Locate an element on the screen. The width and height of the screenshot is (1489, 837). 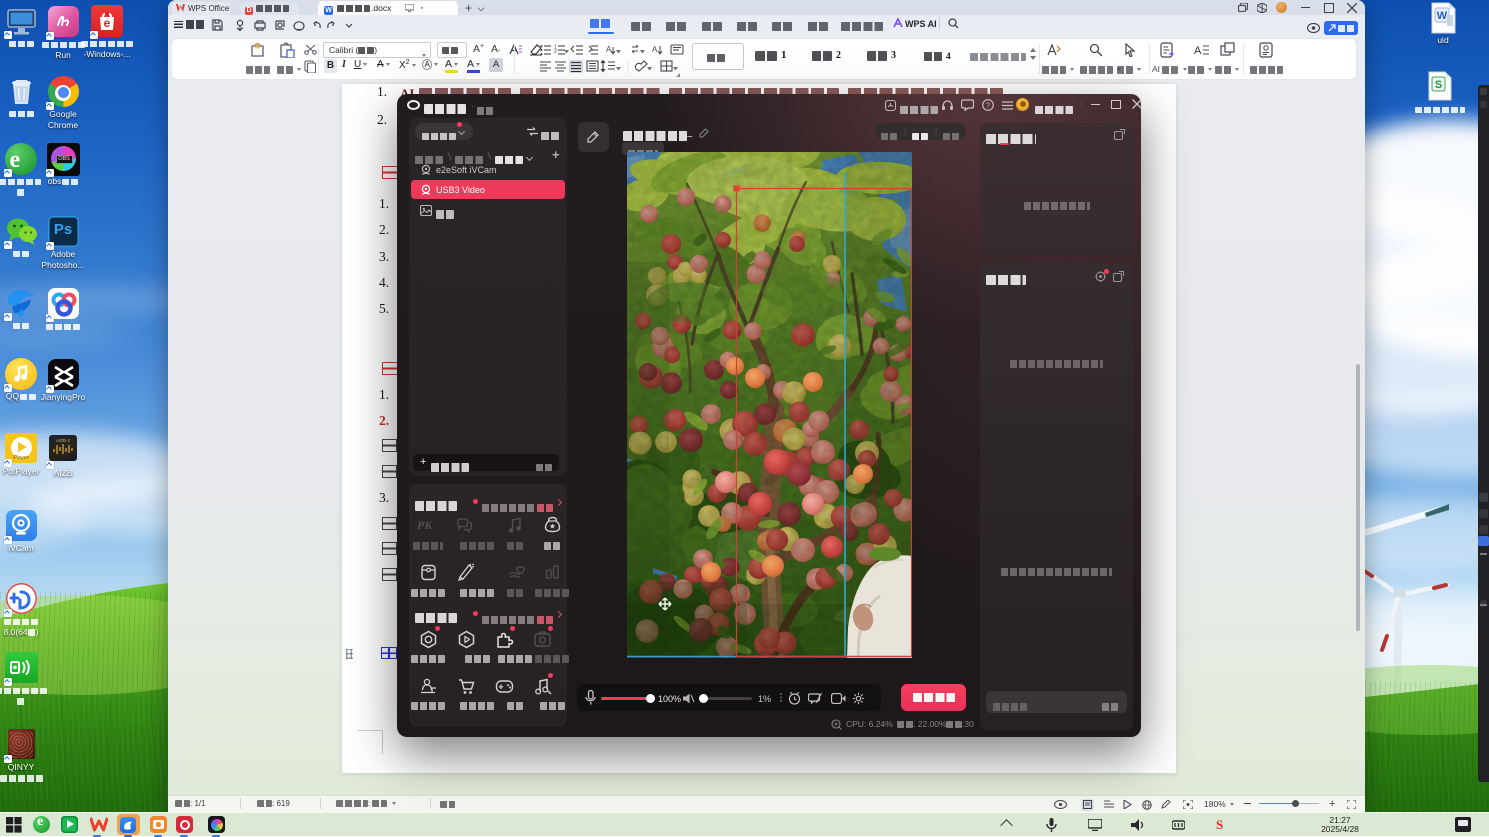
svg-text: S is located at coordinates (1438, 85).